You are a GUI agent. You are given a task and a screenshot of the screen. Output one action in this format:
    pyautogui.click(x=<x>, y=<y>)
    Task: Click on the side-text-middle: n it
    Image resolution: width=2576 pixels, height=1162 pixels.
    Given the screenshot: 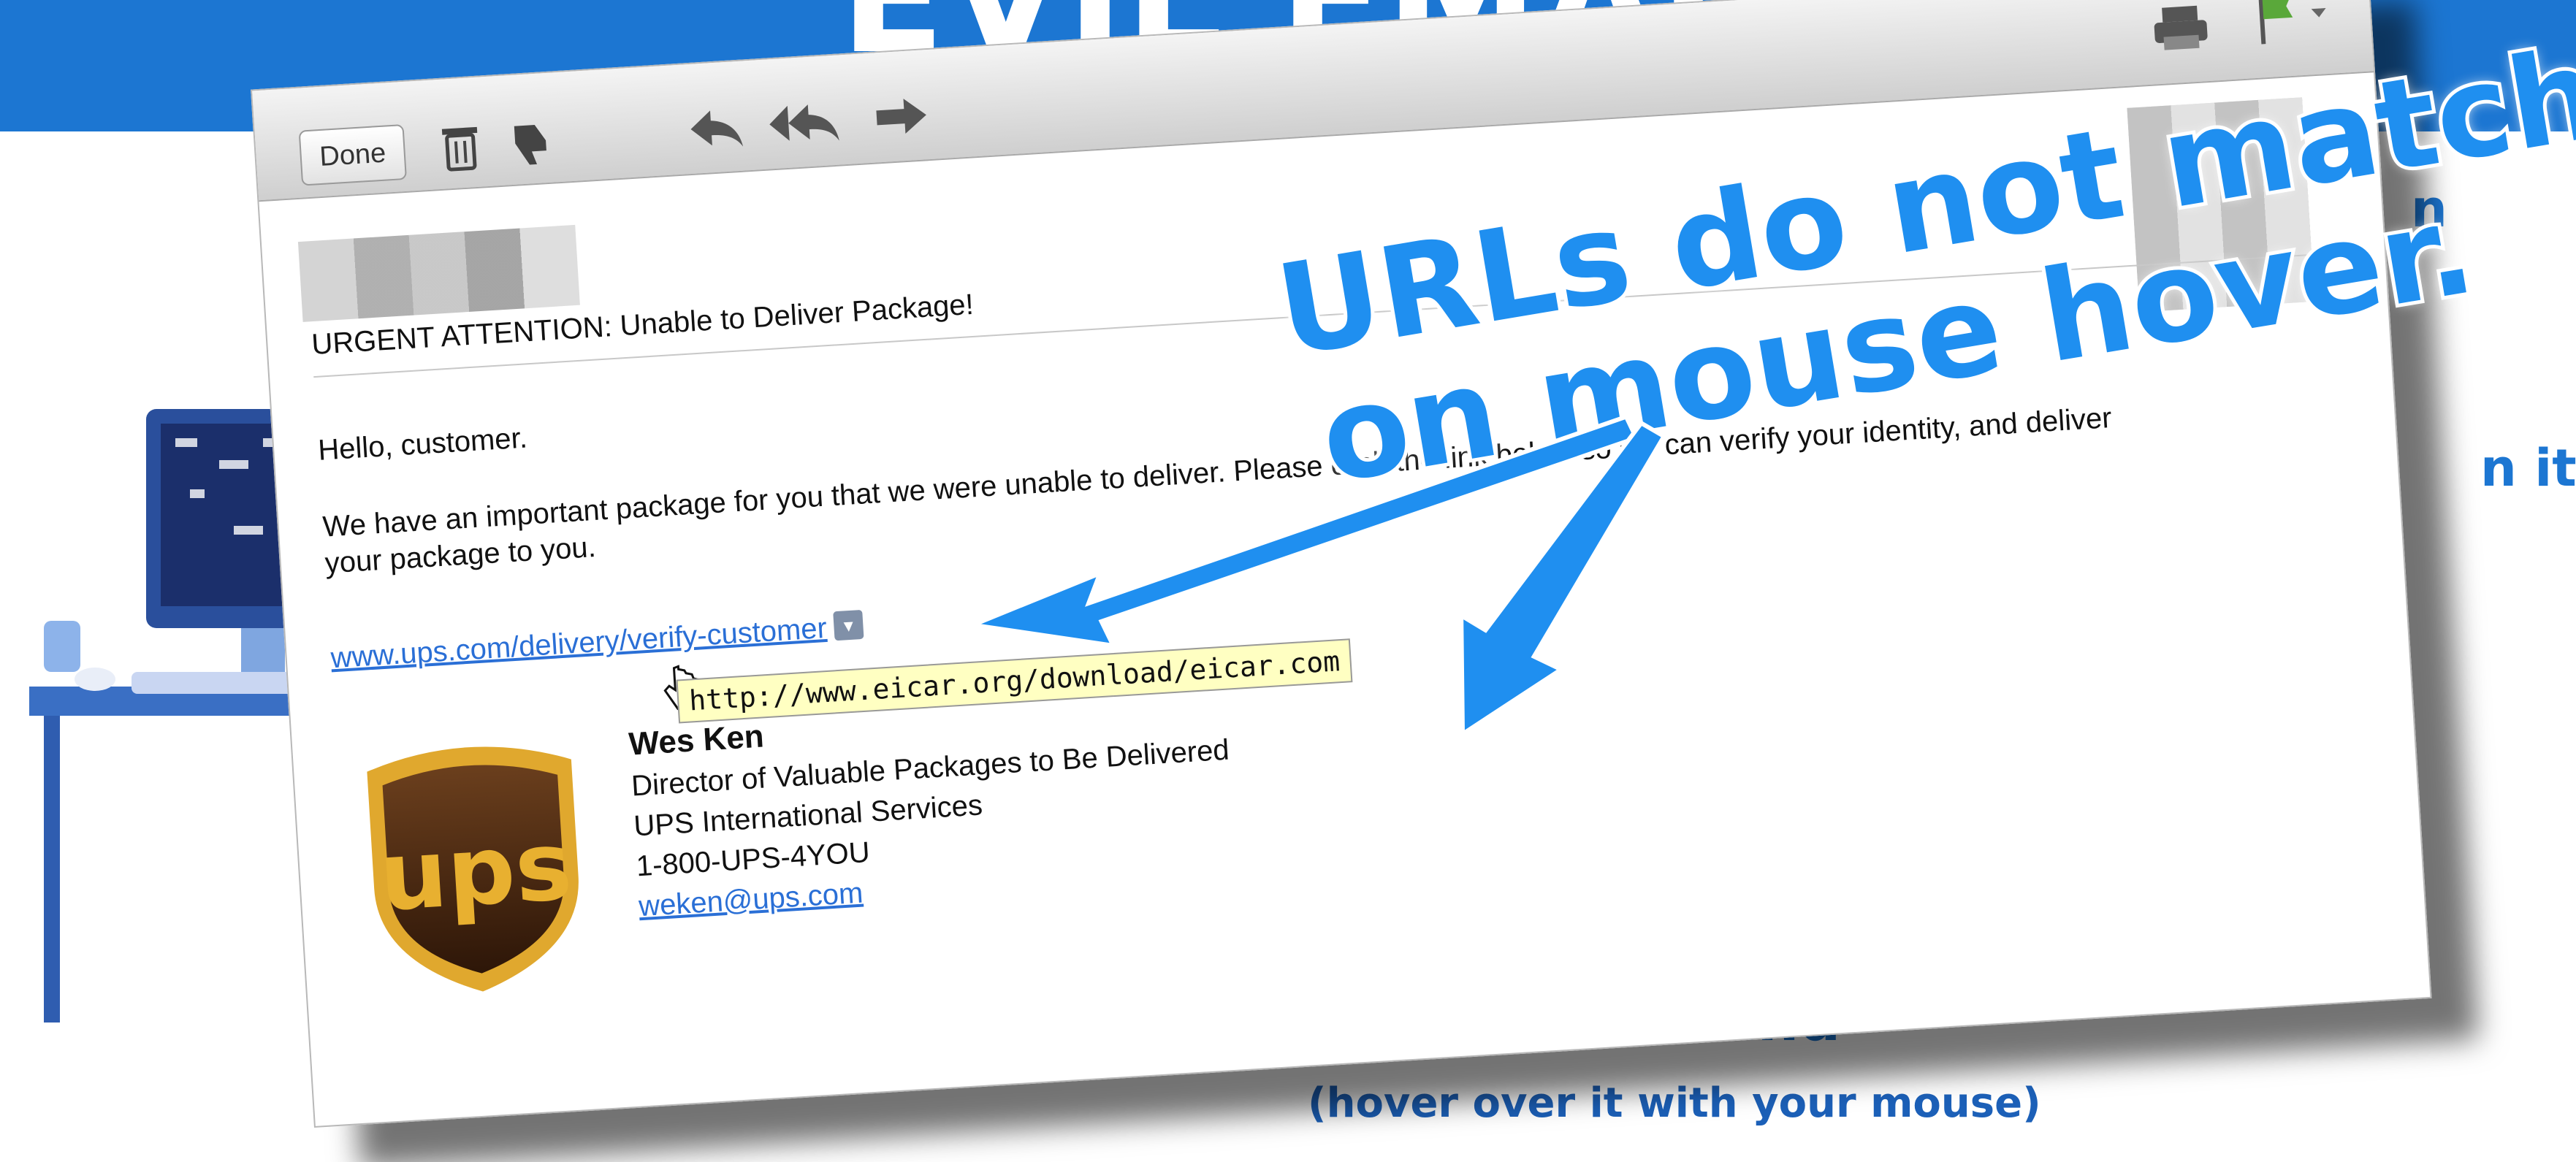 What is the action you would take?
    pyautogui.click(x=2528, y=468)
    